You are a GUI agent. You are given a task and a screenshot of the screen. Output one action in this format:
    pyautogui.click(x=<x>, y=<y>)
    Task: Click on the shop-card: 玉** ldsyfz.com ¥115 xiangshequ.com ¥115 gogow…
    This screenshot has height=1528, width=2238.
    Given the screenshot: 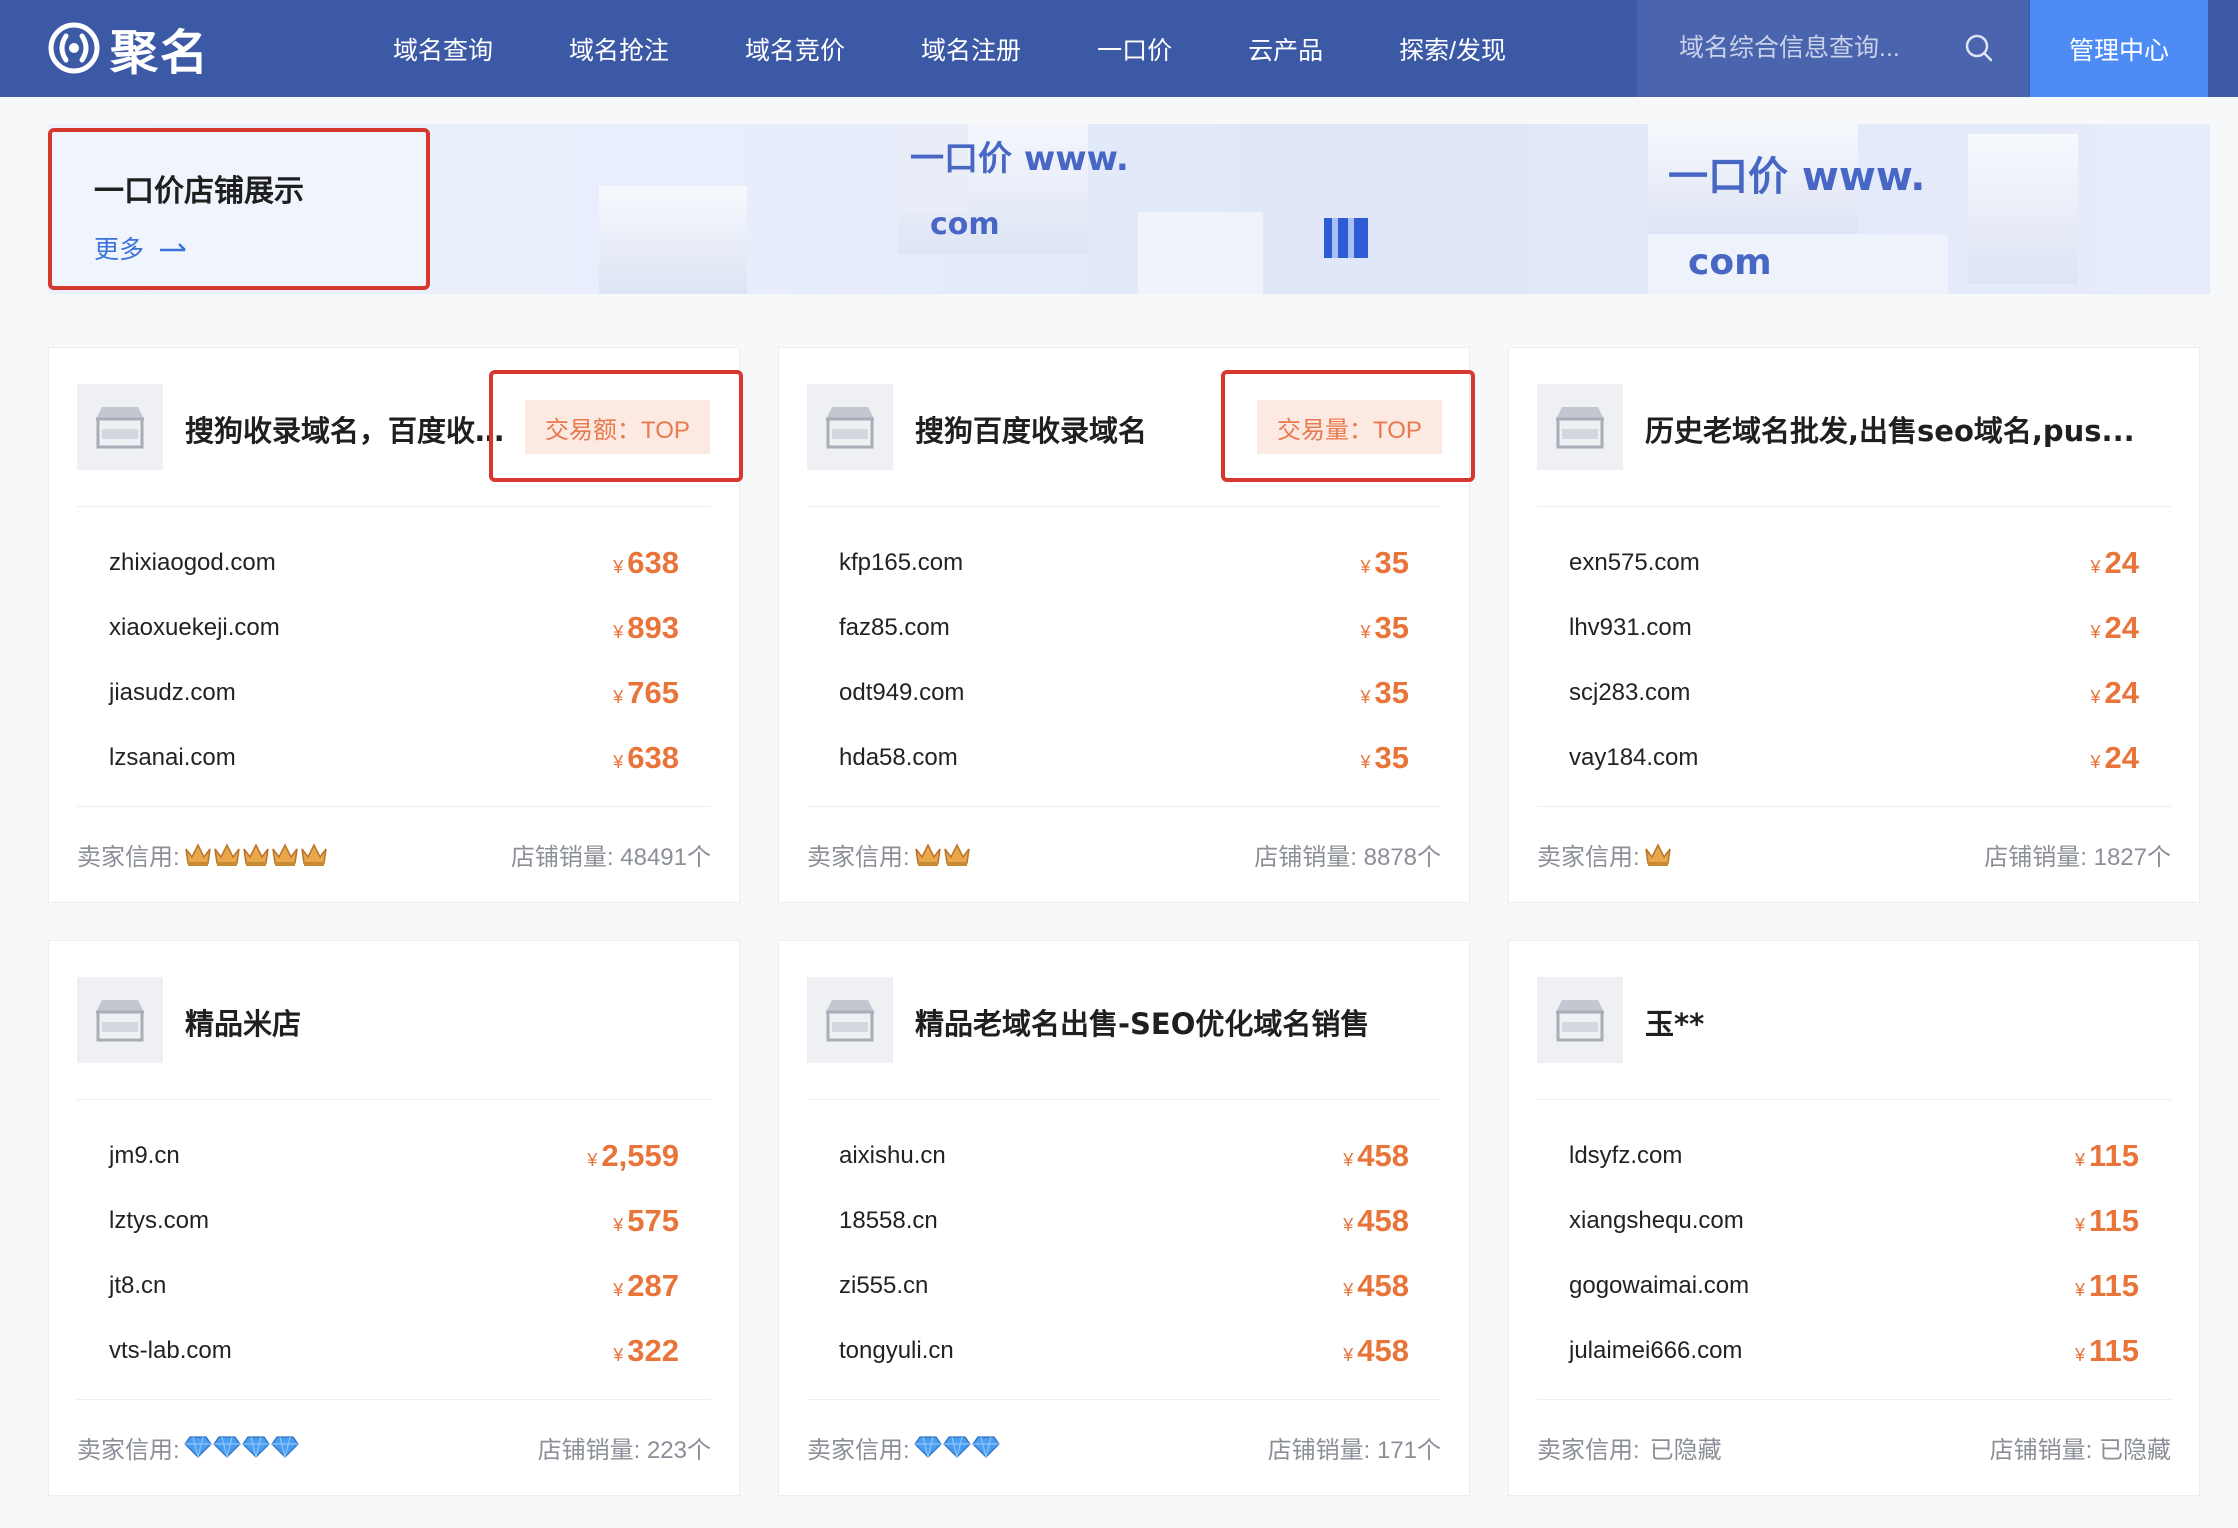 What is the action you would take?
    pyautogui.click(x=1854, y=1218)
    